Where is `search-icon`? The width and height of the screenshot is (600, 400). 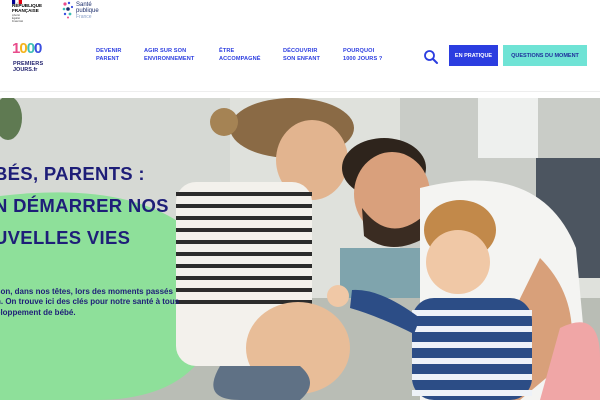
search-icon is located at coordinates (431, 57).